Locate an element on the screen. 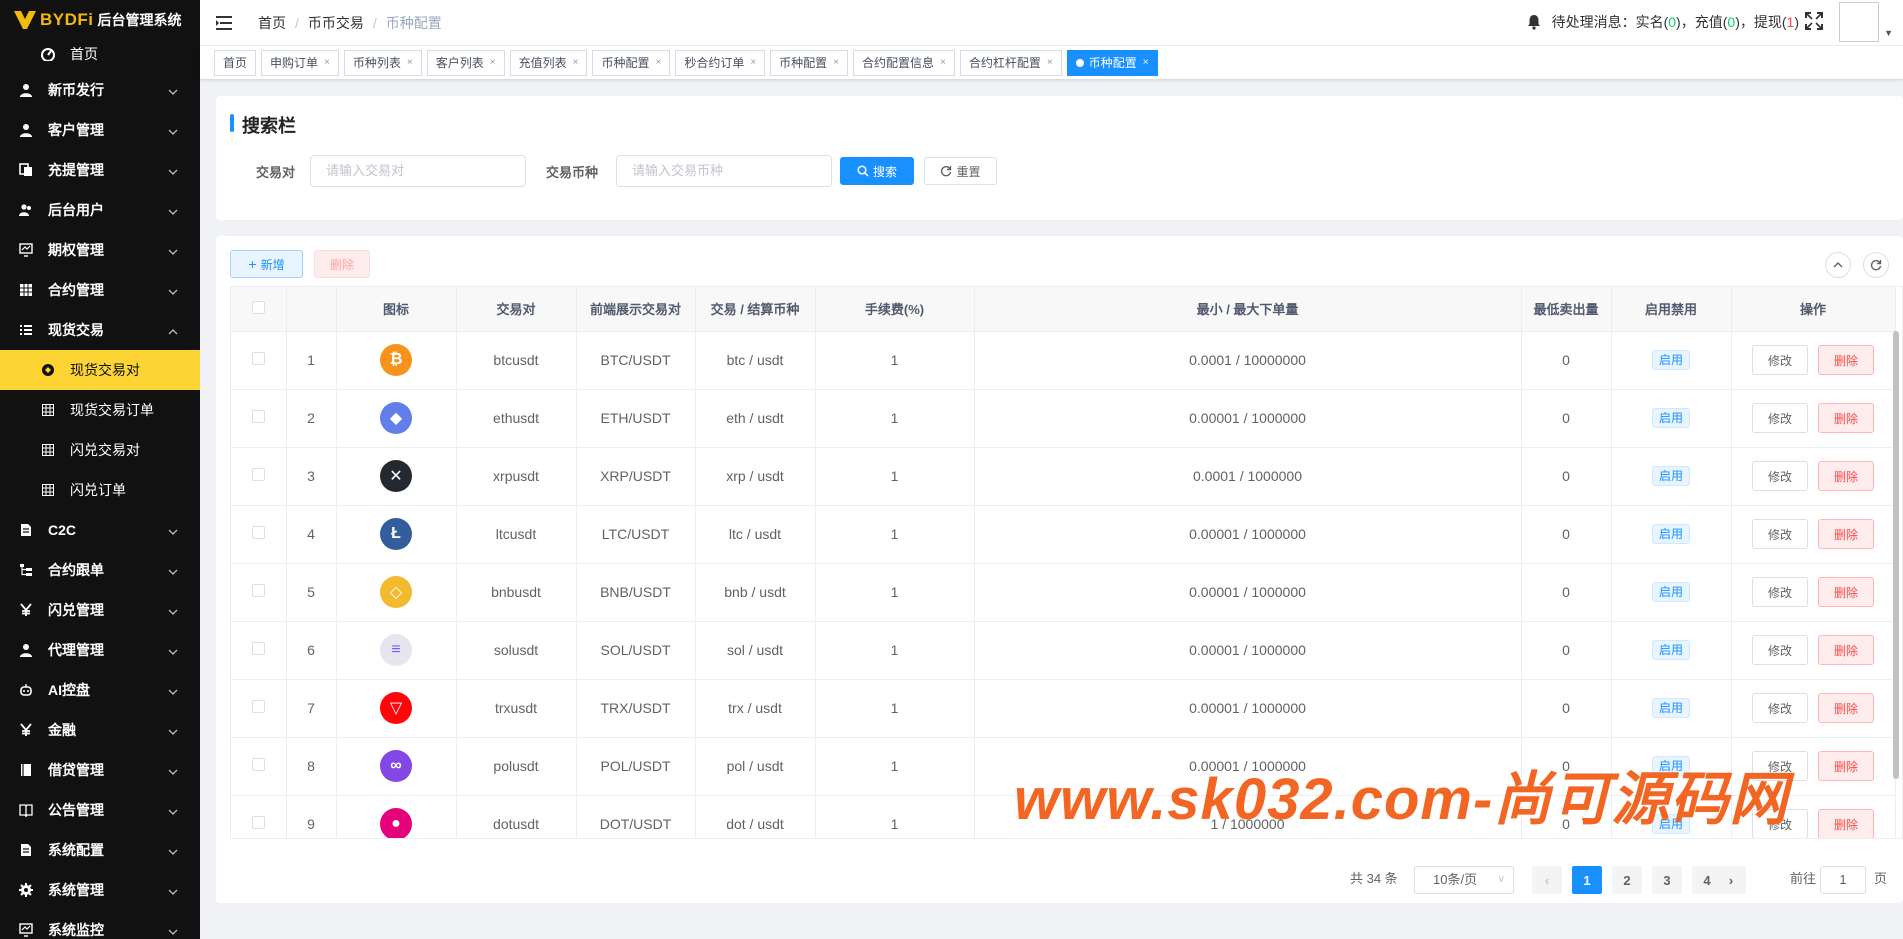 The image size is (1903, 939). sidebar-menu-item: 公告管理 is located at coordinates (100, 810).